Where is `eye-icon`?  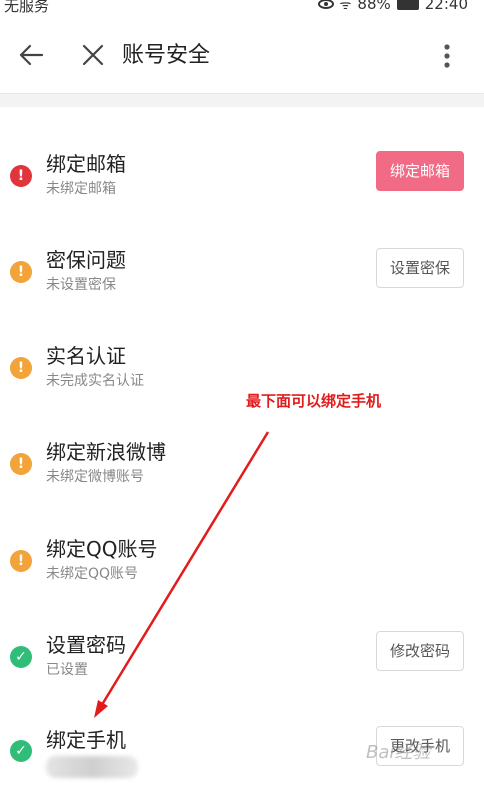
eye-icon is located at coordinates (325, 4).